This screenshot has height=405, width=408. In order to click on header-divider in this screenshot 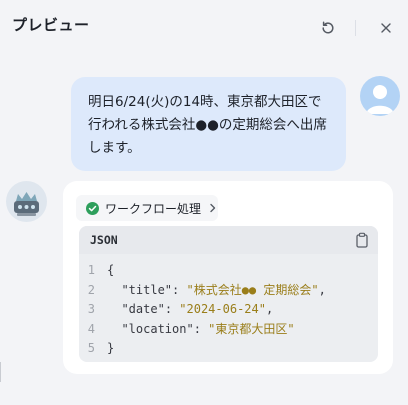, I will do `click(355, 28)`.